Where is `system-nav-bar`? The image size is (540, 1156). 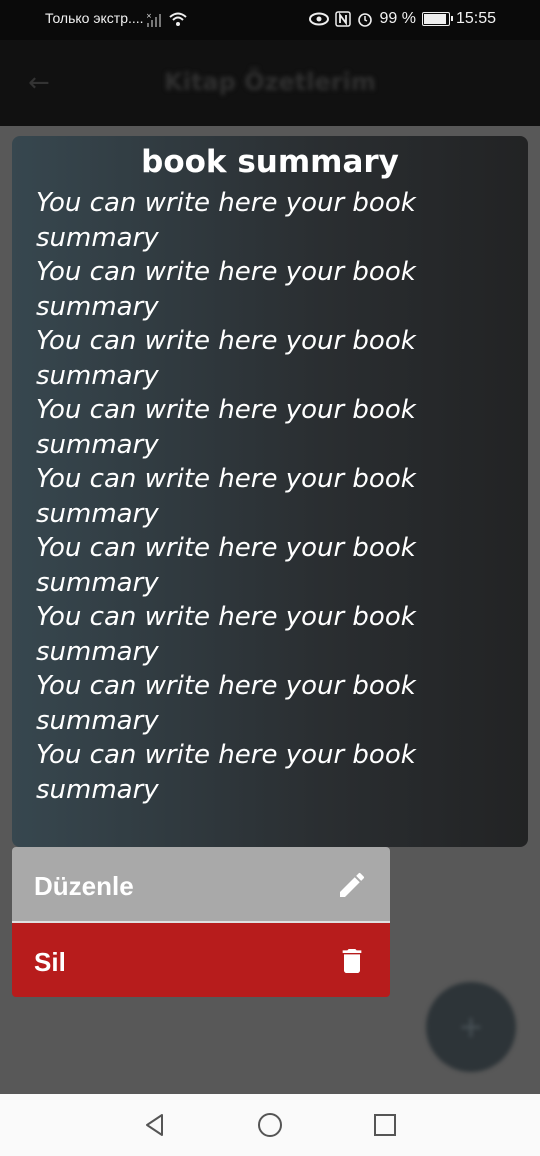
system-nav-bar is located at coordinates (270, 1125).